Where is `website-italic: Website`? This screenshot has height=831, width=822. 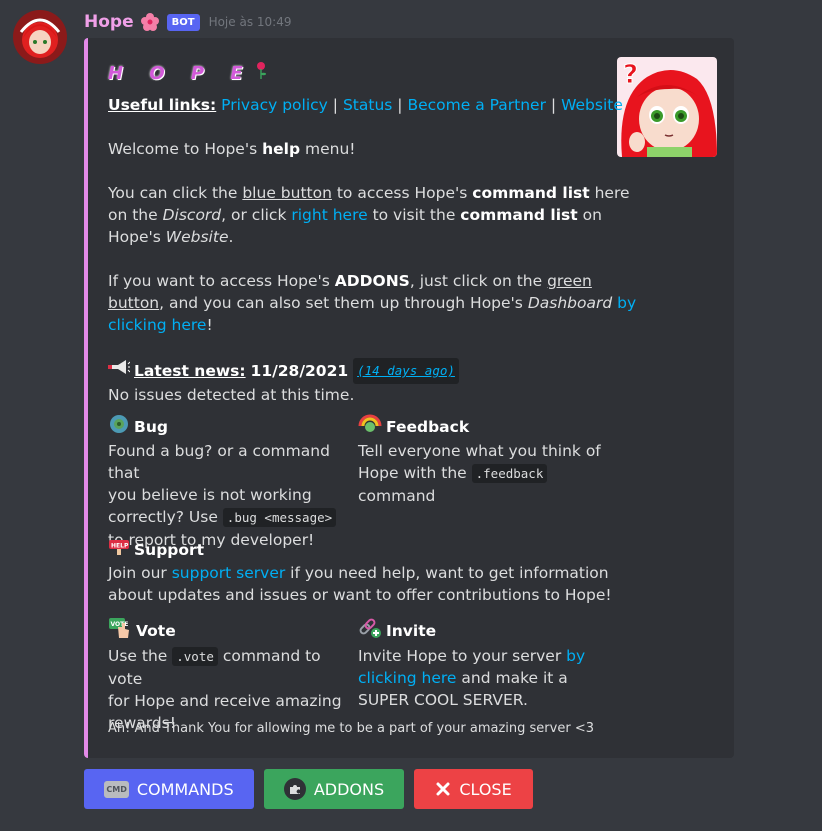
website-italic: Website is located at coordinates (197, 237).